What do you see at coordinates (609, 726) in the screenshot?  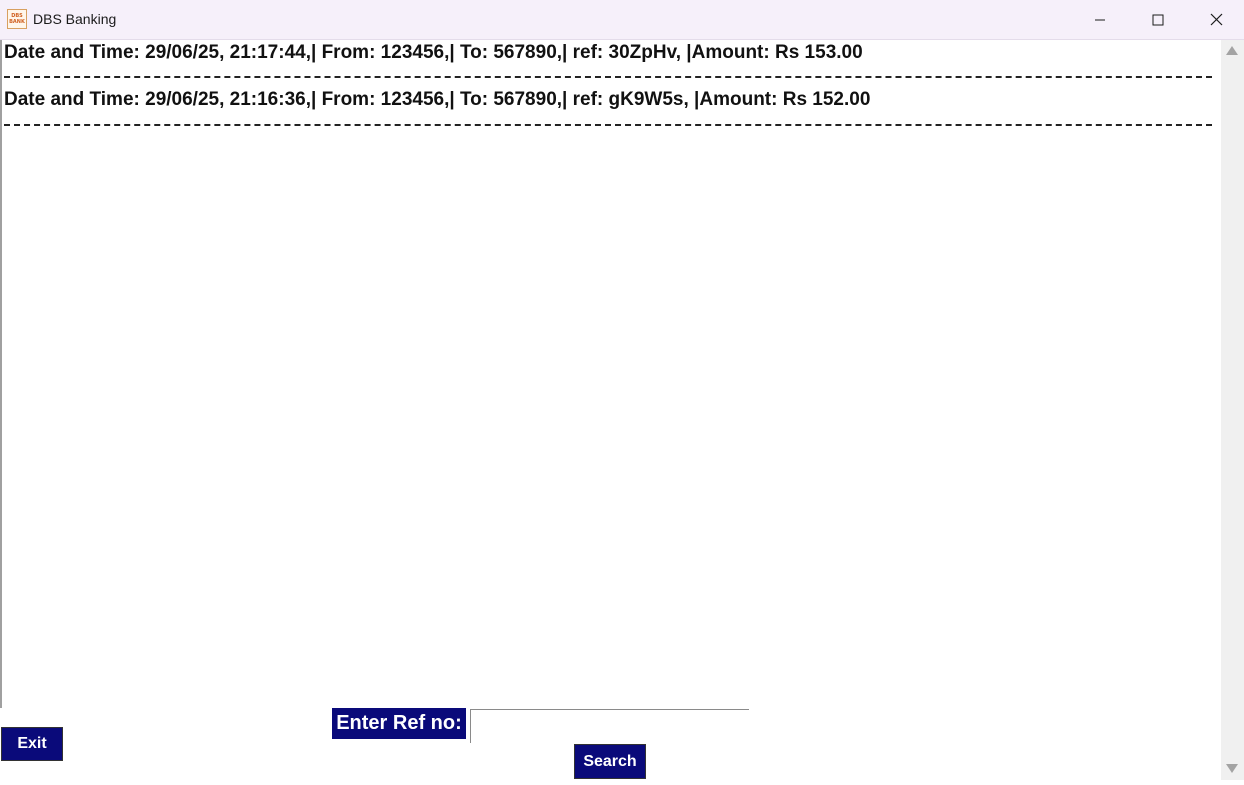 I see `ref-no-input` at bounding box center [609, 726].